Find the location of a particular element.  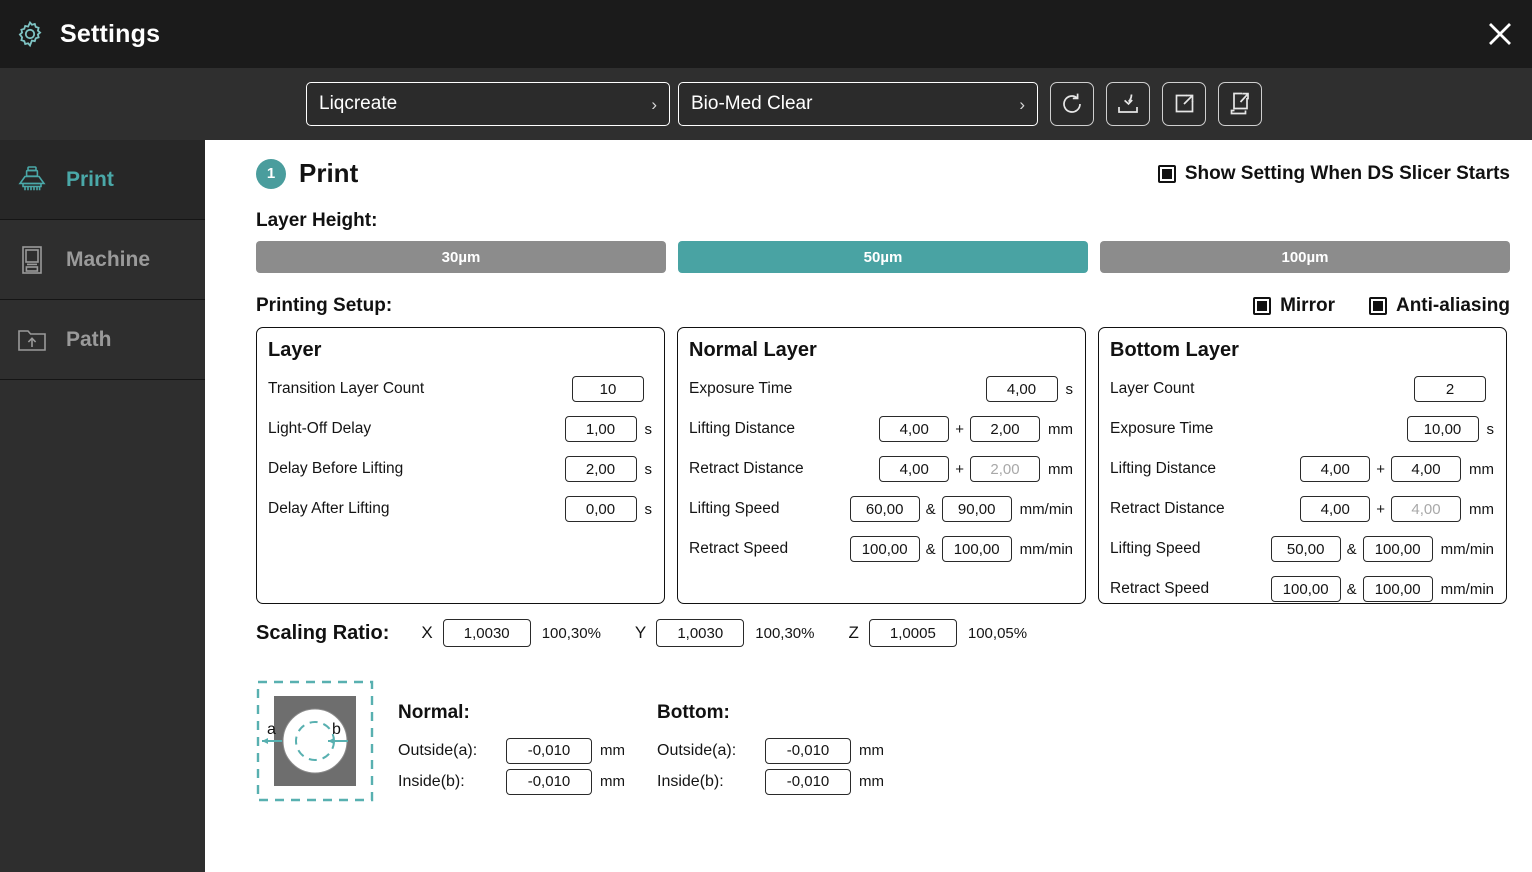

bottom-exposure-time-row: Exposure Time 10,00 s is located at coordinates (1302, 429).